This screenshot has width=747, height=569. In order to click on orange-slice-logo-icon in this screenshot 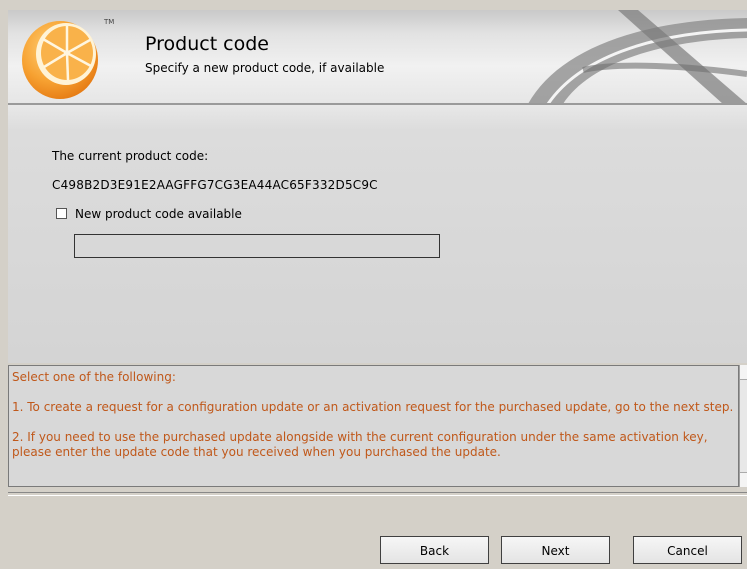, I will do `click(60, 60)`.